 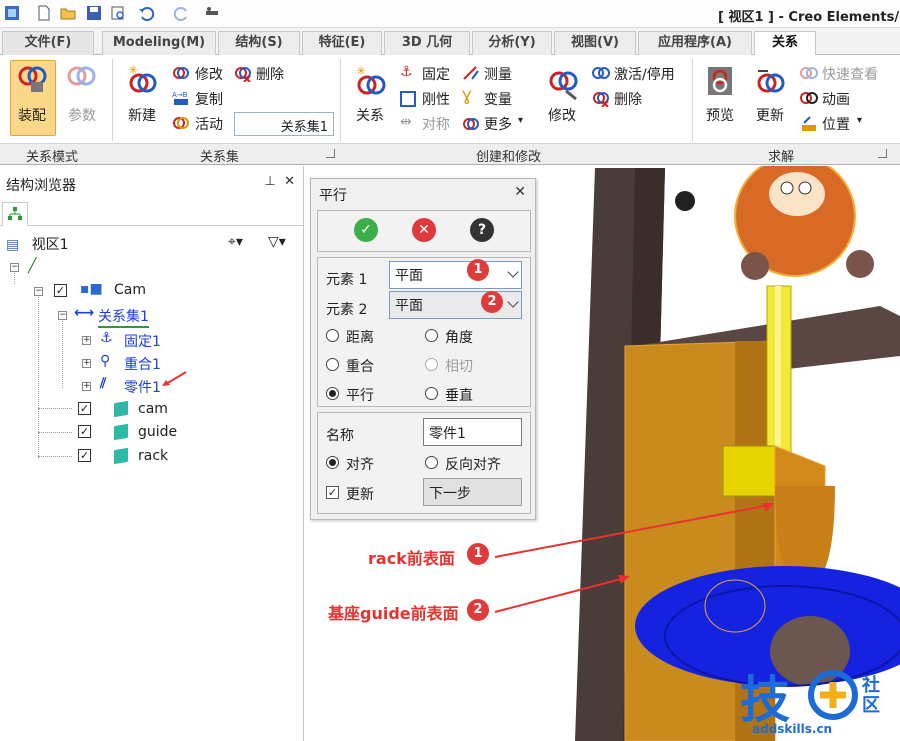 I want to click on symmetric-button: 对称, so click(x=436, y=124).